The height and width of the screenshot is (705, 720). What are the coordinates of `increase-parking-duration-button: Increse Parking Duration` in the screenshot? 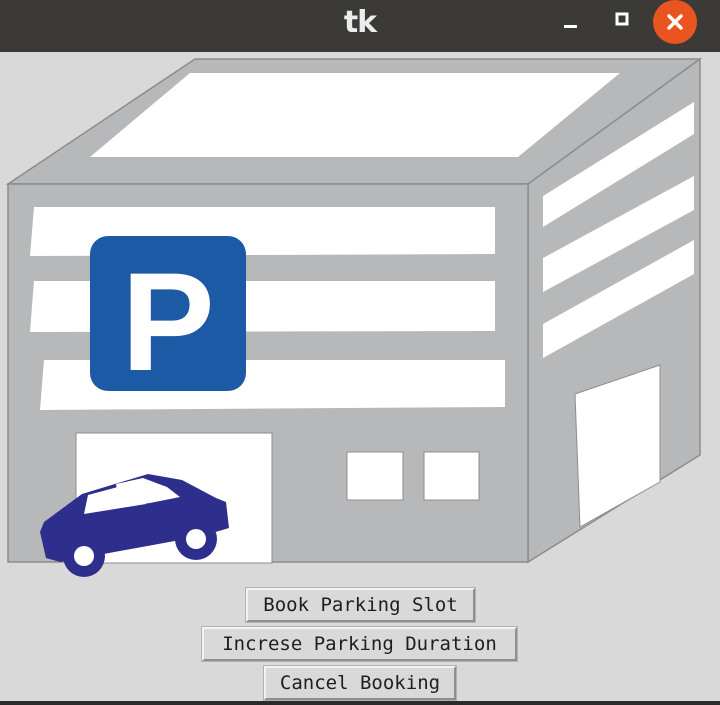 It's located at (359, 644).